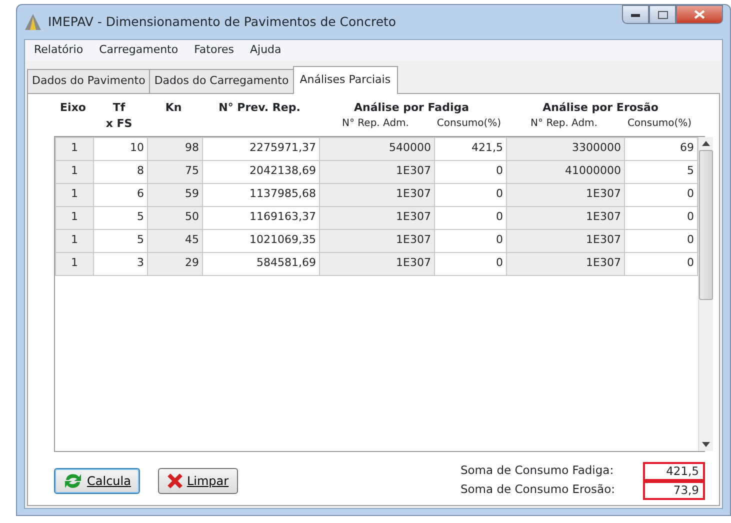 Image resolution: width=731 pixels, height=523 pixels. I want to click on table-cell: 3300000, so click(565, 148).